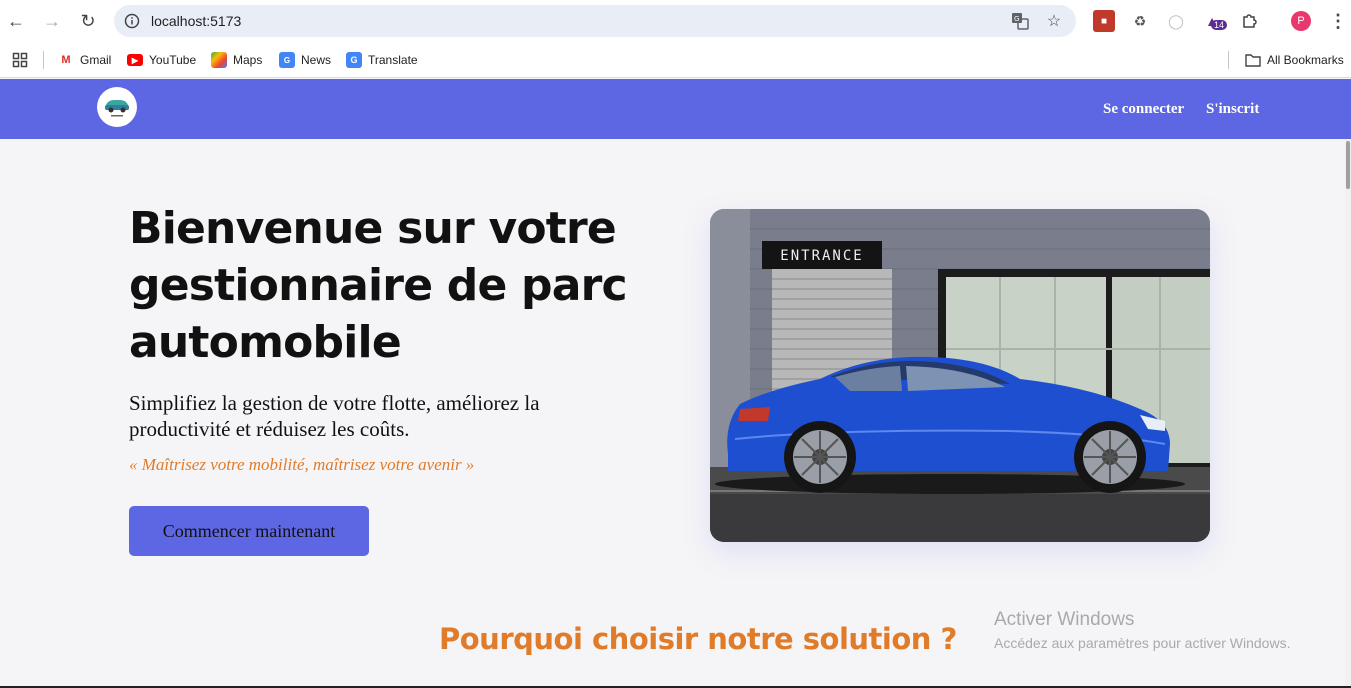 Image resolution: width=1351 pixels, height=688 pixels. What do you see at coordinates (316, 60) in the screenshot?
I see `bookmark-label: News` at bounding box center [316, 60].